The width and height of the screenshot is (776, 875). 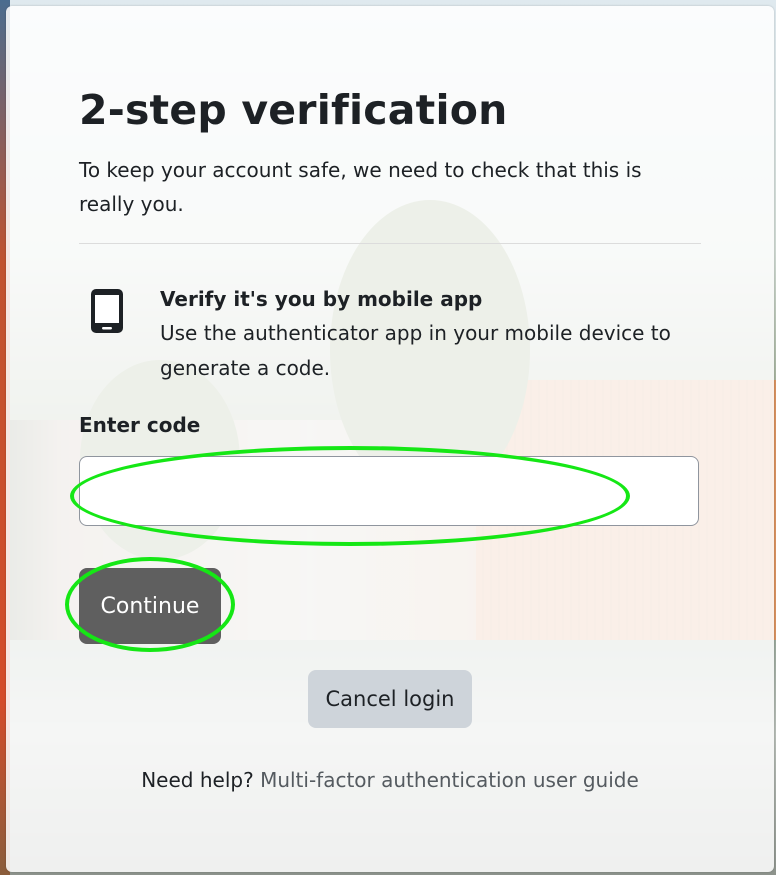 What do you see at coordinates (390, 243) in the screenshot?
I see `divider` at bounding box center [390, 243].